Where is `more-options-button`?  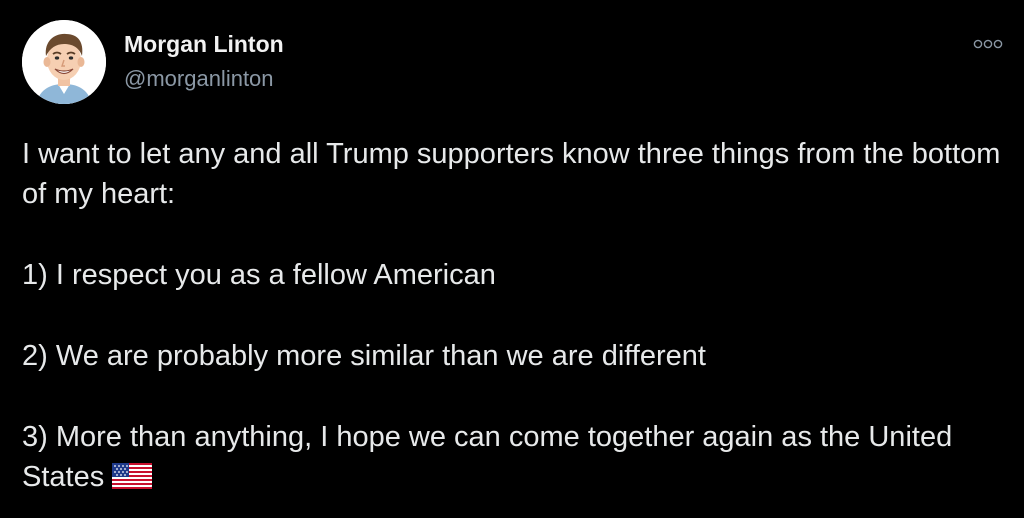
more-options-button is located at coordinates (988, 44).